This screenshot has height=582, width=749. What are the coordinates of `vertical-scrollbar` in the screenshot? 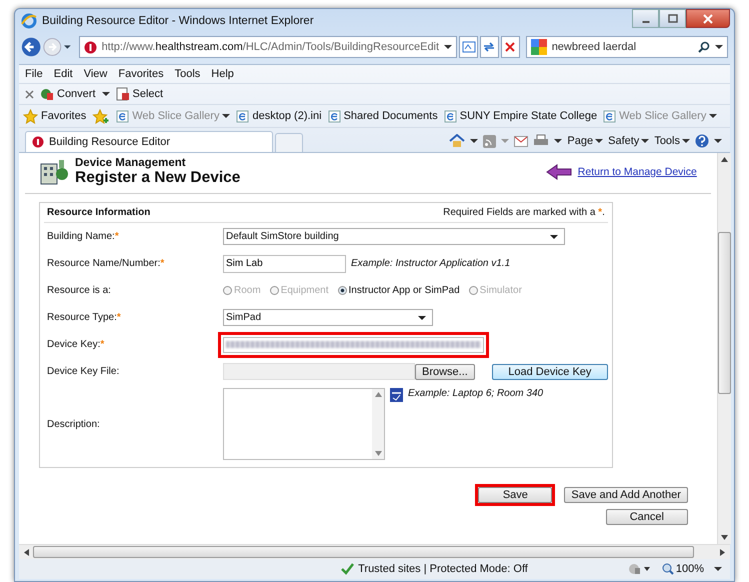 It's located at (723, 348).